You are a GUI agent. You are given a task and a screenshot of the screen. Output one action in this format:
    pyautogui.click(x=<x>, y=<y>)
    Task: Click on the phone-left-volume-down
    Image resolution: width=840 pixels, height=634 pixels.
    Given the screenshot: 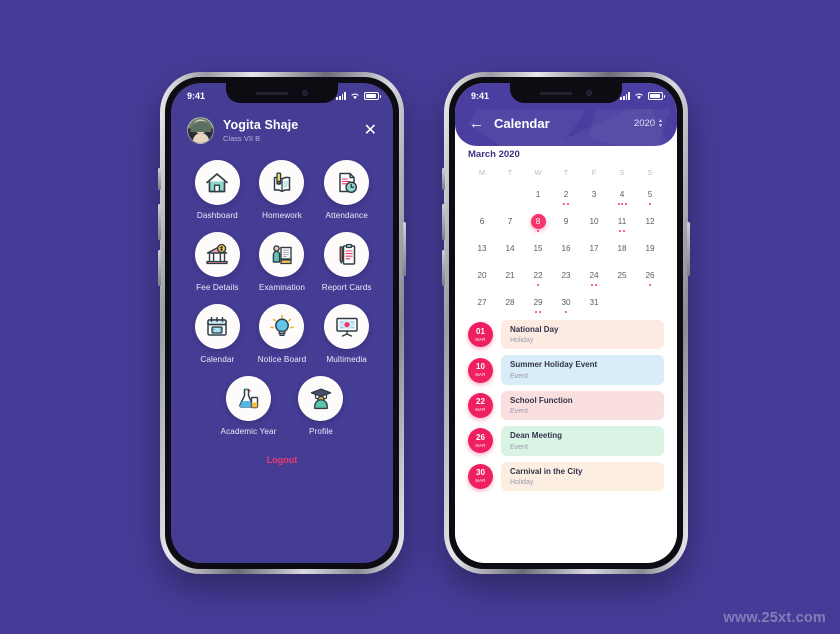 What is the action you would take?
    pyautogui.click(x=159, y=268)
    